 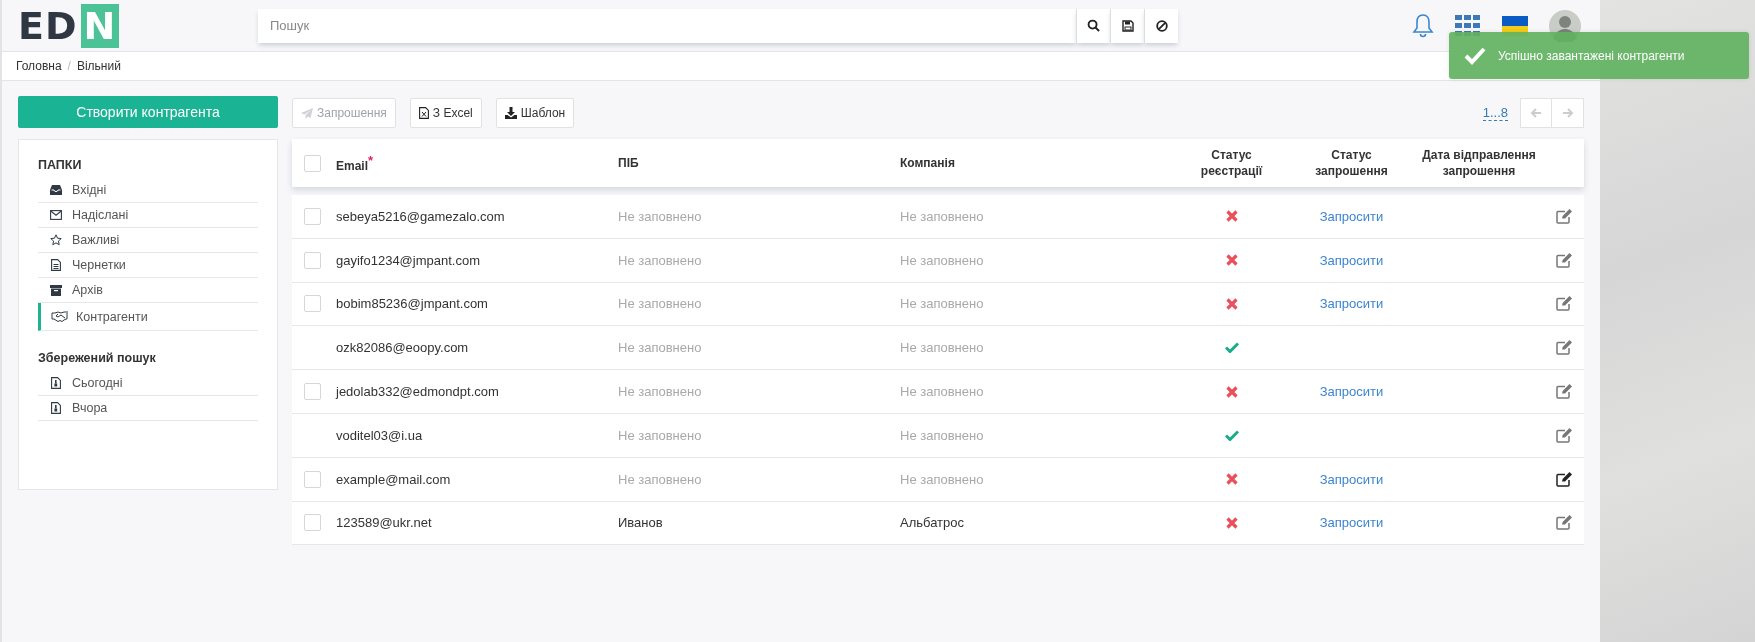 I want to click on arrow-right-icon, so click(x=1567, y=113).